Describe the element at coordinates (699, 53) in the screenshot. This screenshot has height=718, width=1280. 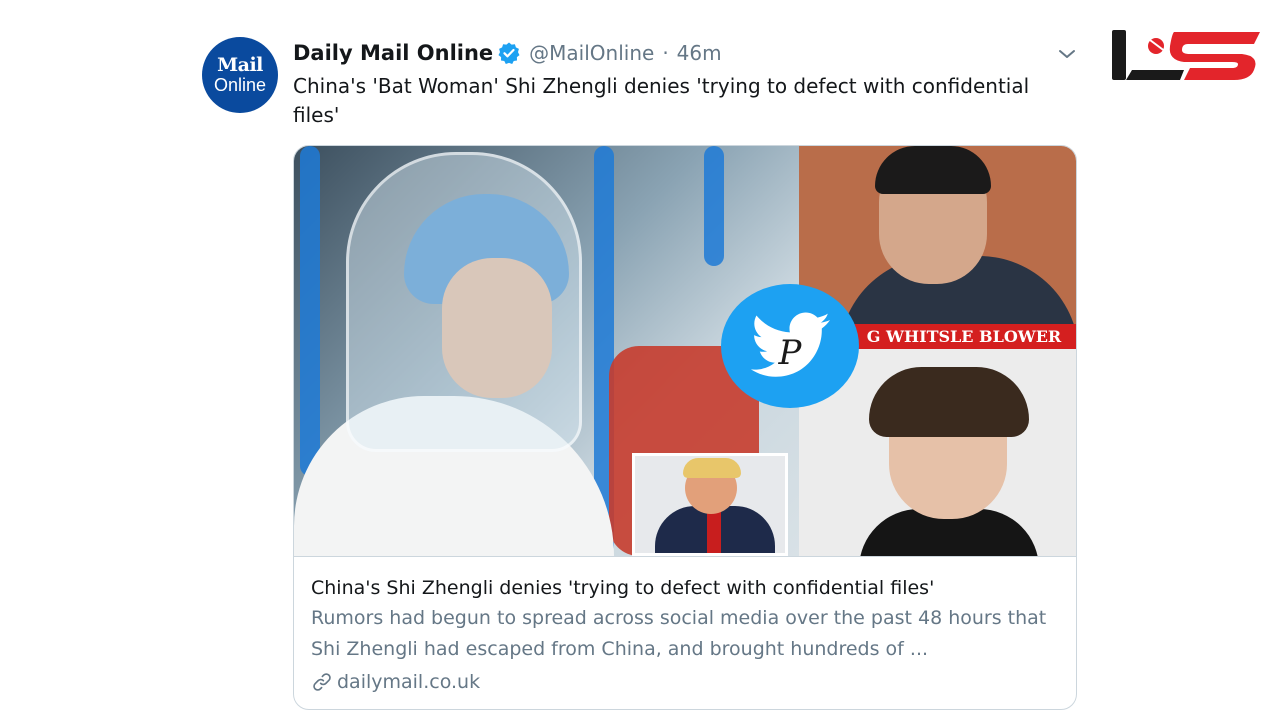
I see `tweet-time: 46m` at that location.